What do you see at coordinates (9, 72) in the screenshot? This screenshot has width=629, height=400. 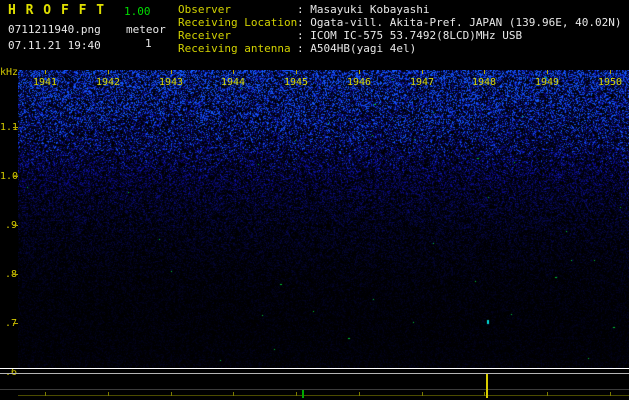 I see `y-axis-unit-label: kHz` at bounding box center [9, 72].